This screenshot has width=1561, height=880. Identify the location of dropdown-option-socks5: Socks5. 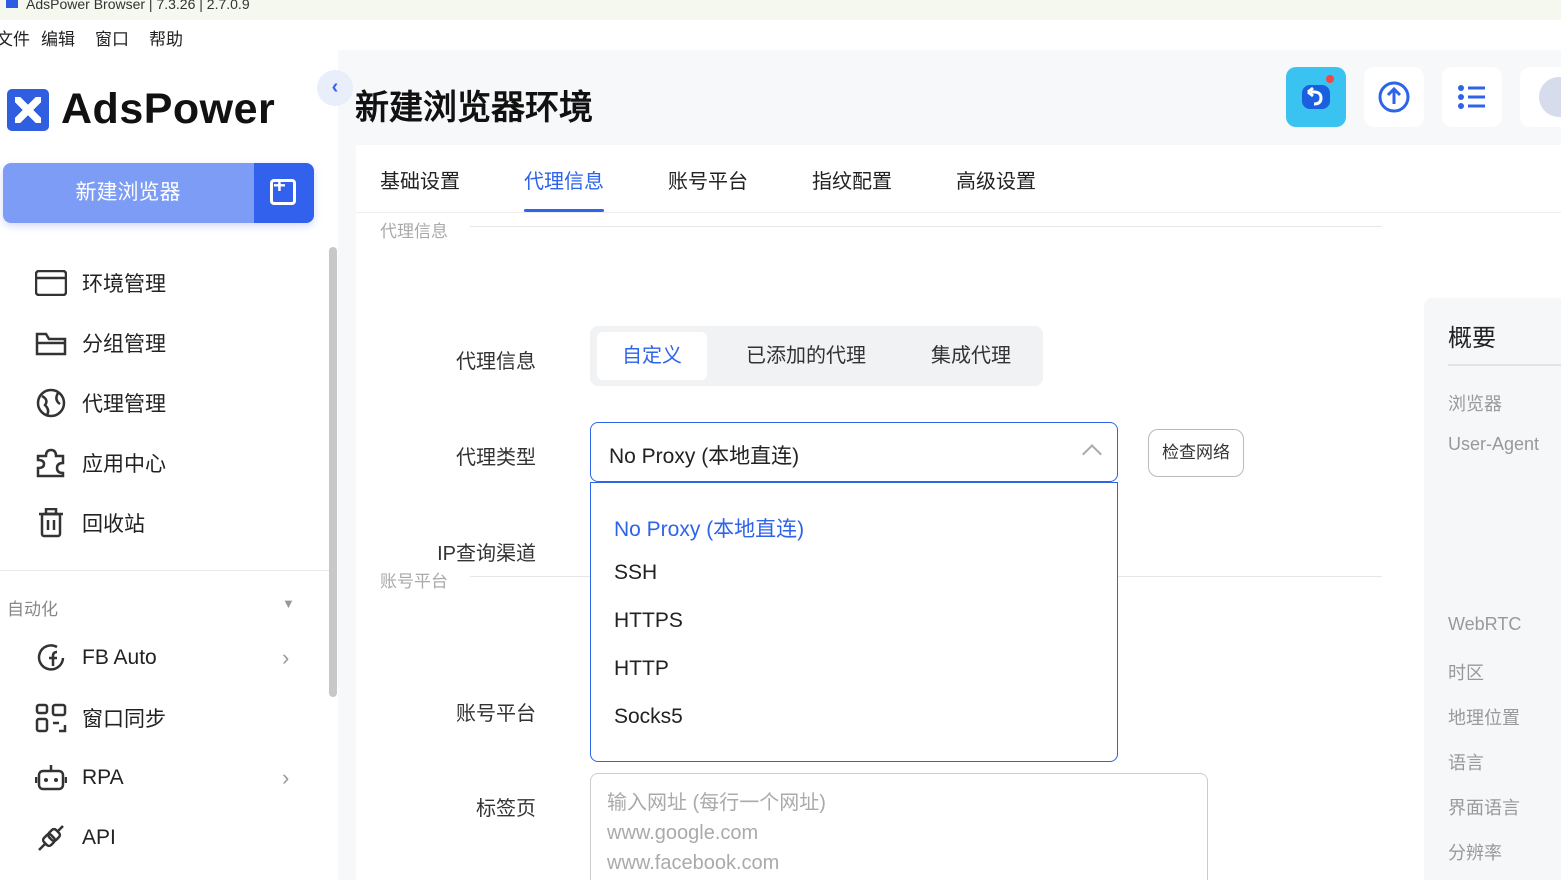
(648, 717).